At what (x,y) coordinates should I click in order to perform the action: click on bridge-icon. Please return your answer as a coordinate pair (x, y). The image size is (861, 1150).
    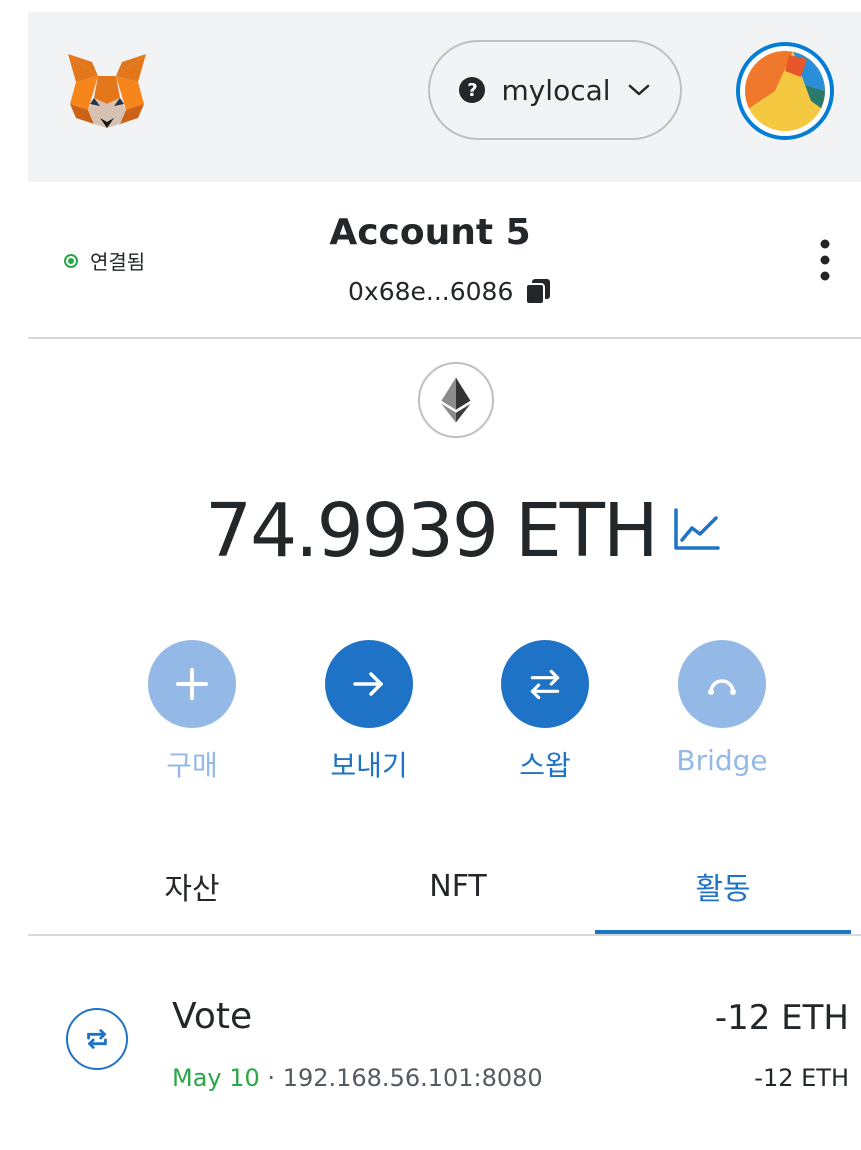
    Looking at the image, I should click on (722, 684).